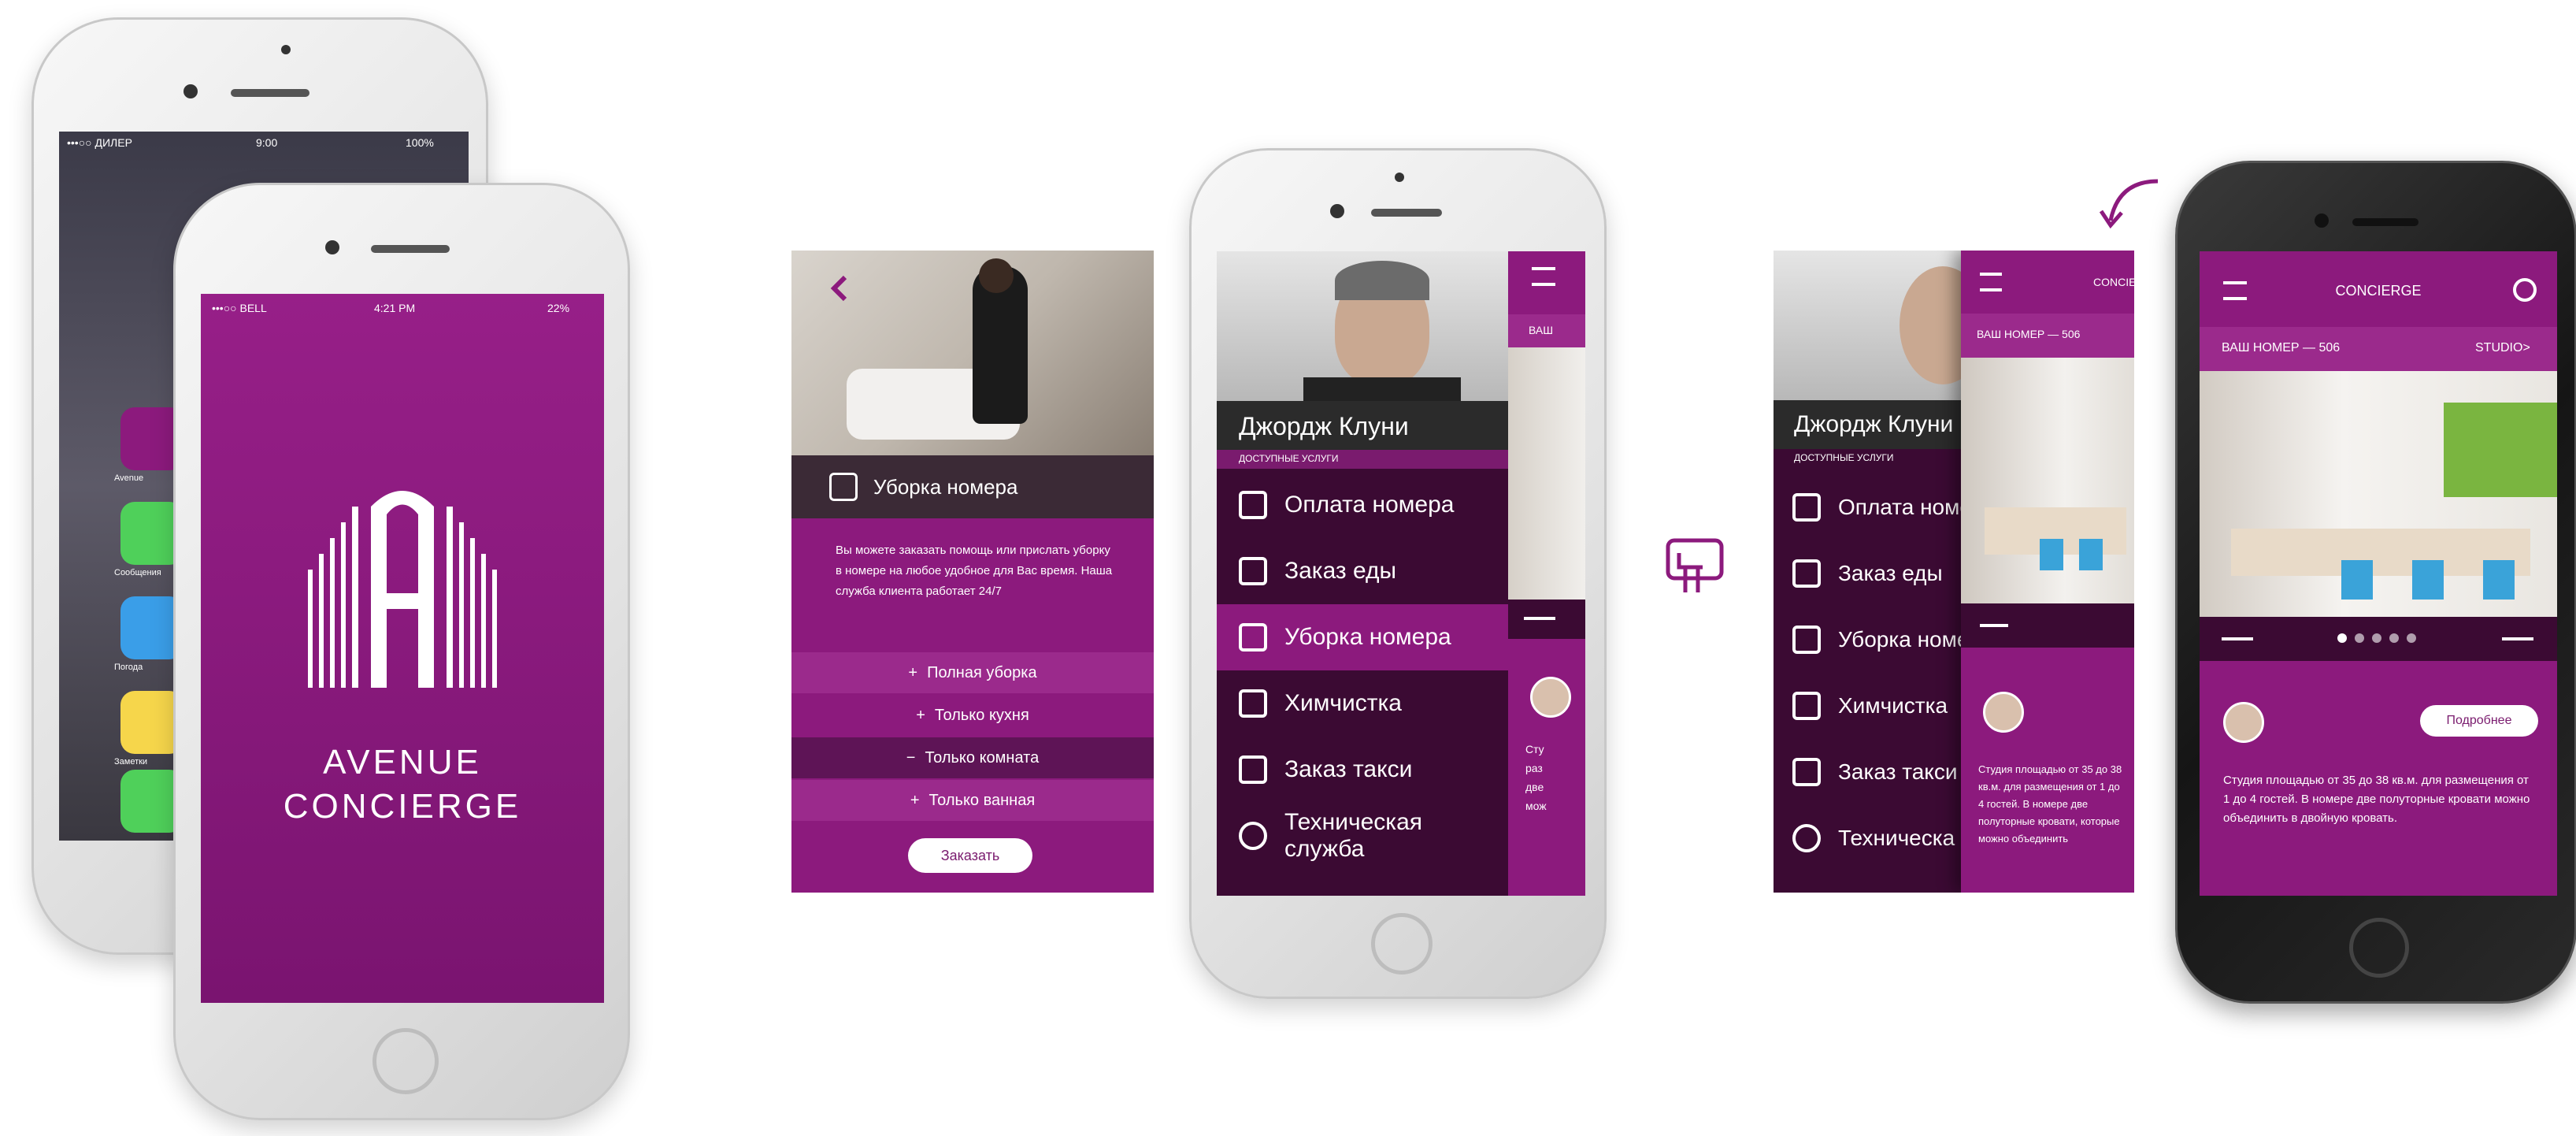 Image resolution: width=2576 pixels, height=1136 pixels. Describe the element at coordinates (843, 487) in the screenshot. I see `cleaning-icon` at that location.